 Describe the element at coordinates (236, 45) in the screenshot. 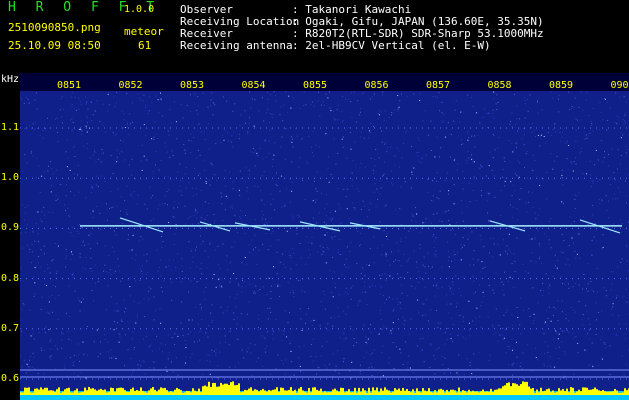

I see `antenna-label: Receiving antenna` at that location.